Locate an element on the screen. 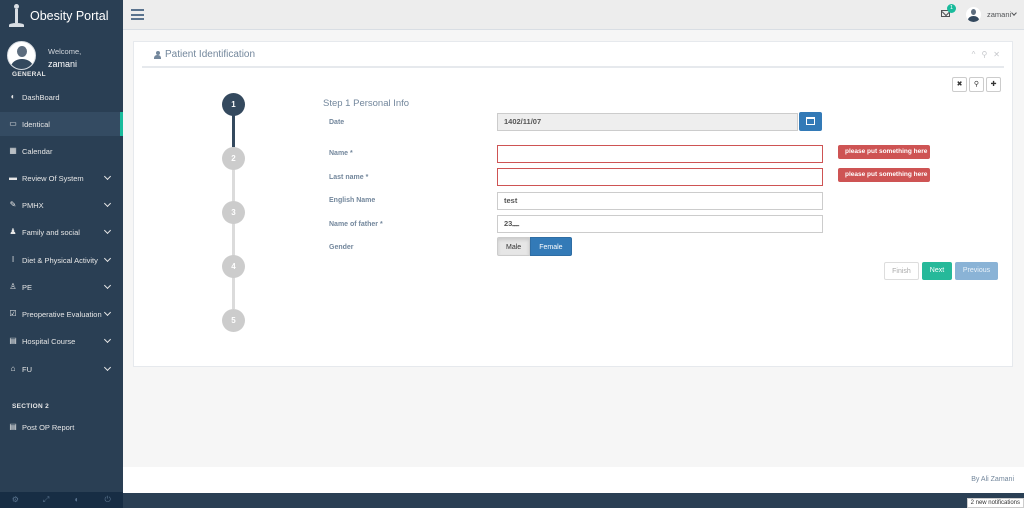 This screenshot has width=1024, height=508. sidebar-item-diet-activity: ǀ Diet & Physical Activity is located at coordinates (61, 260).